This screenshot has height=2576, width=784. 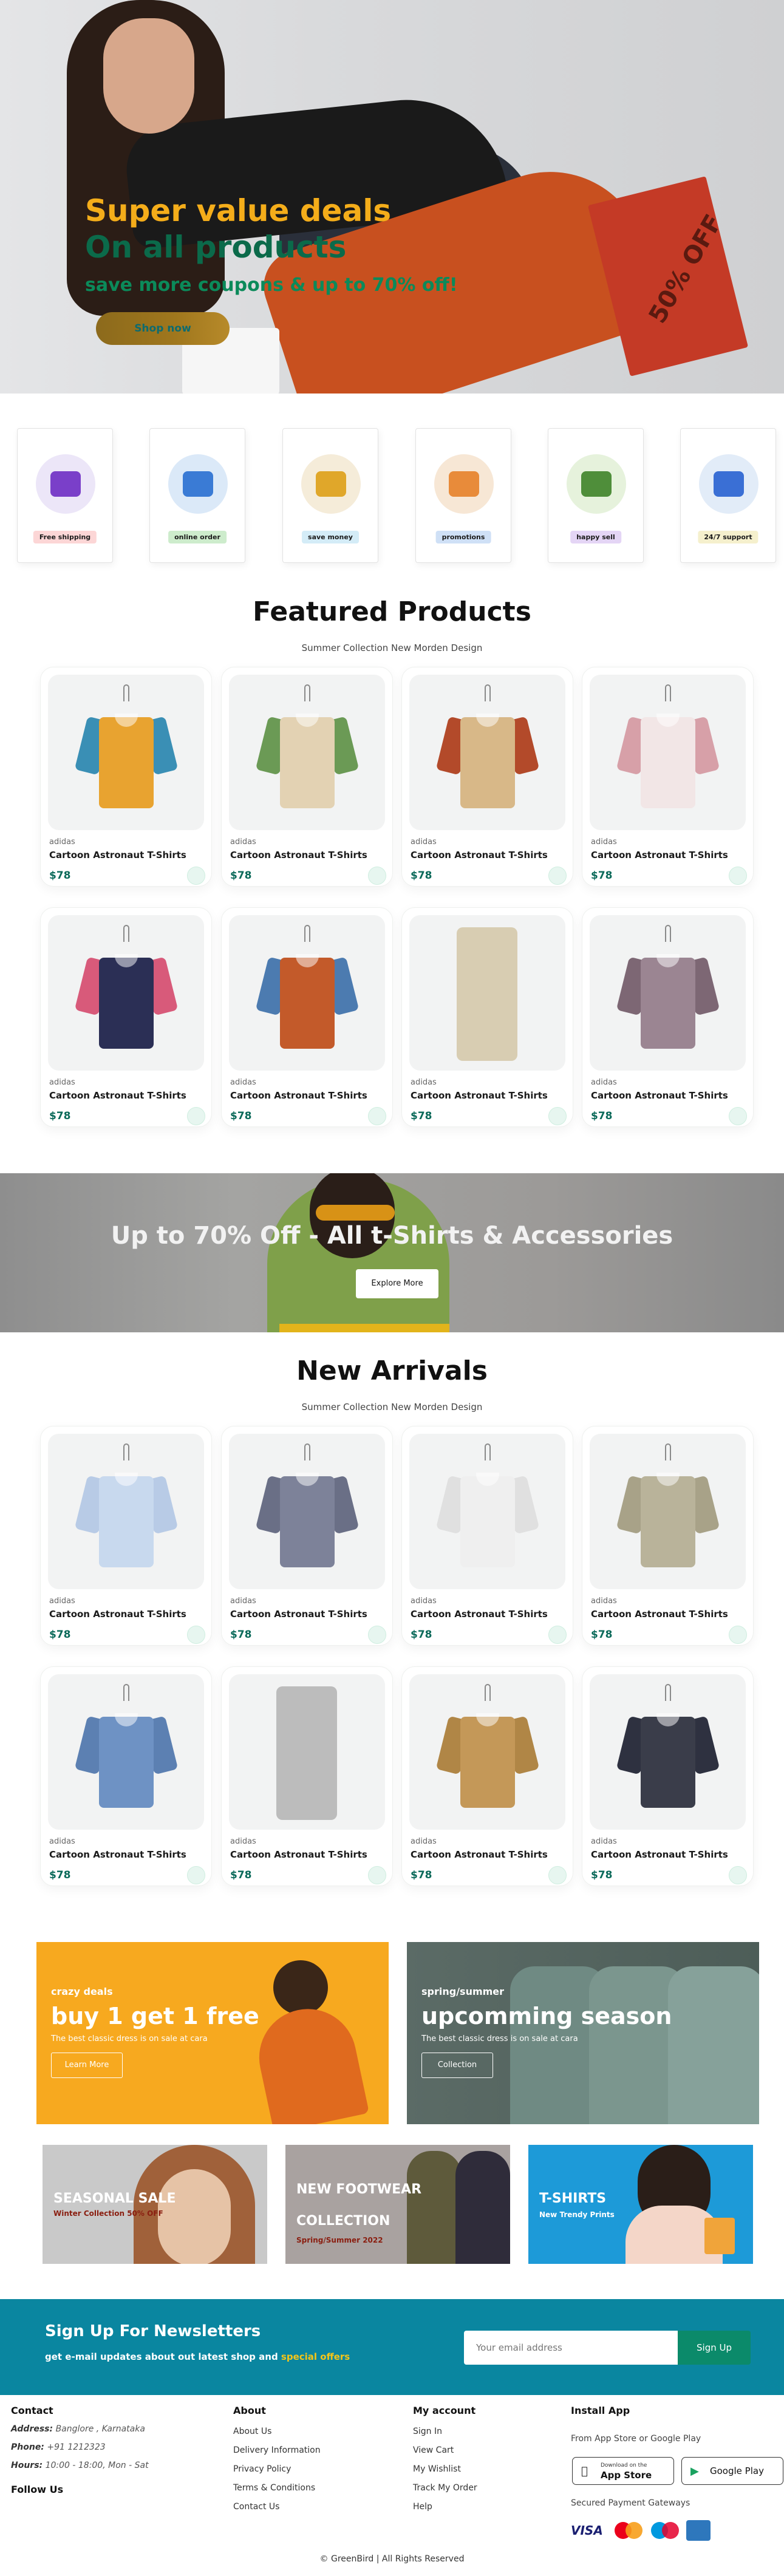 I want to click on google-play-badge: ▶ Google Play, so click(x=732, y=2471).